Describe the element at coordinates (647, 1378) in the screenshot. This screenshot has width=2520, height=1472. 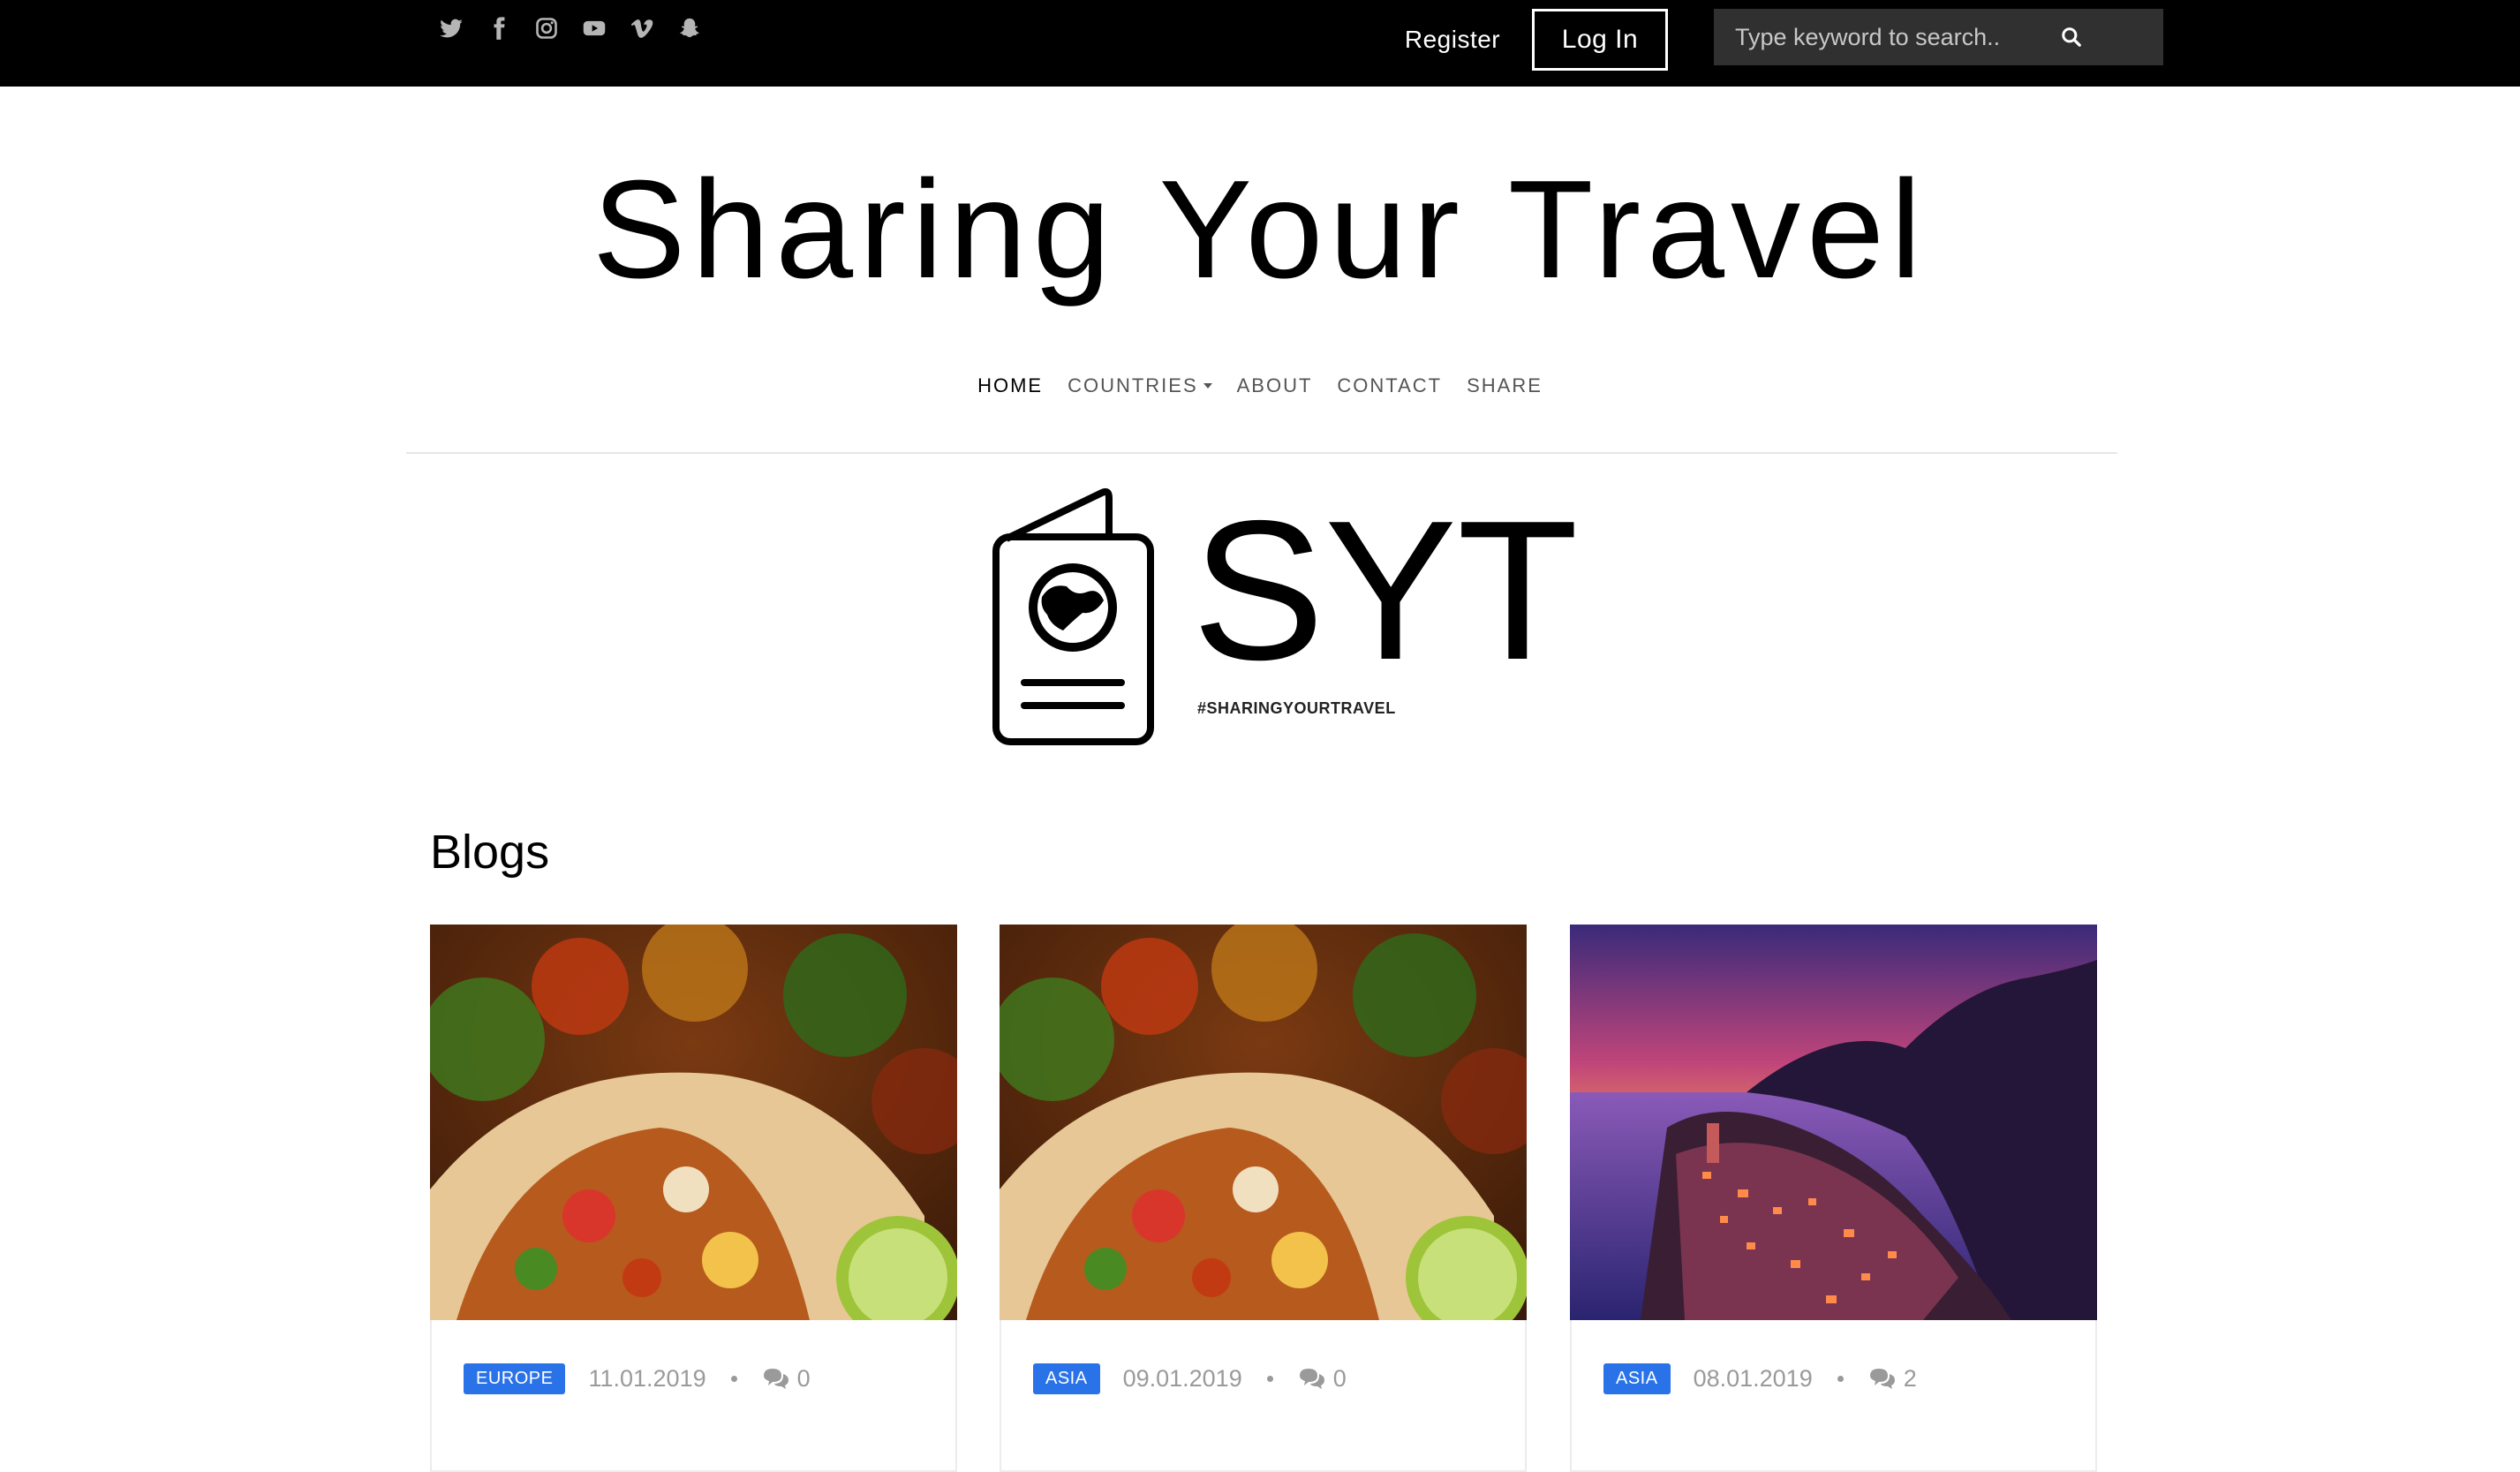
I see `post-date: 11.01.2019` at that location.